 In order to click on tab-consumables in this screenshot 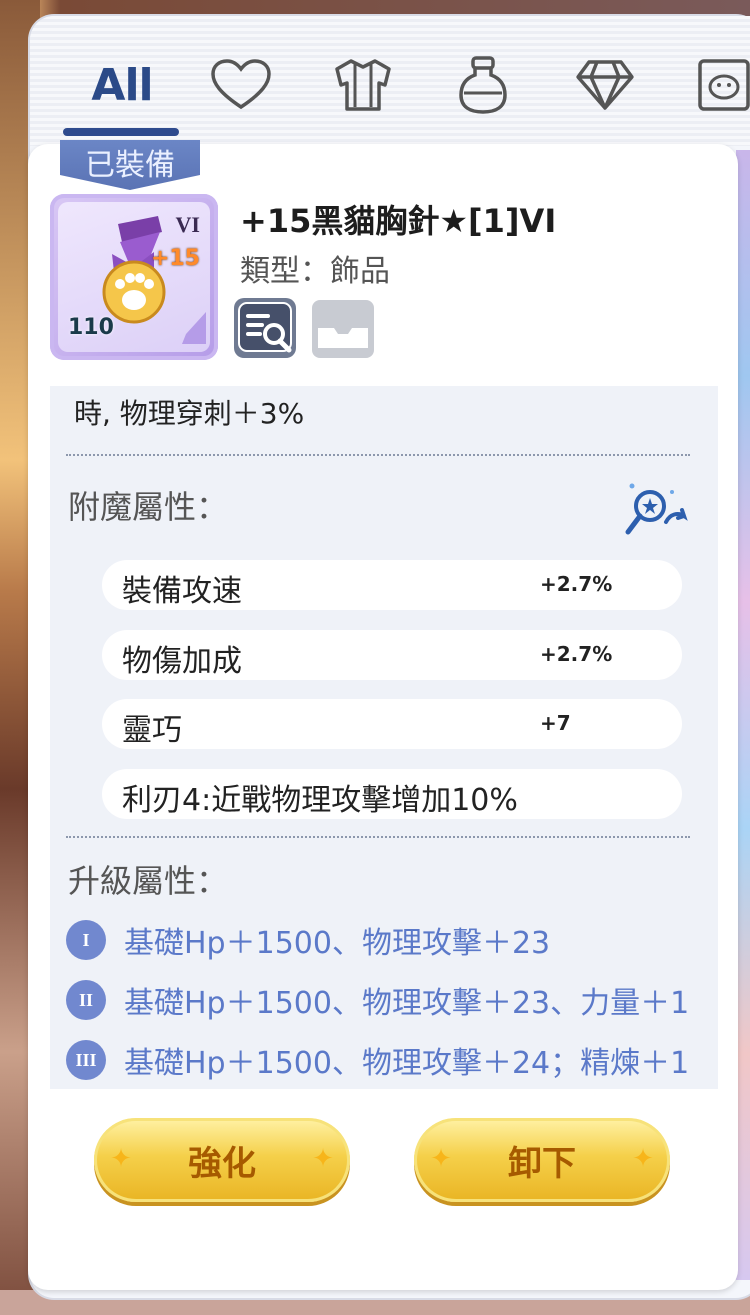, I will do `click(483, 85)`.